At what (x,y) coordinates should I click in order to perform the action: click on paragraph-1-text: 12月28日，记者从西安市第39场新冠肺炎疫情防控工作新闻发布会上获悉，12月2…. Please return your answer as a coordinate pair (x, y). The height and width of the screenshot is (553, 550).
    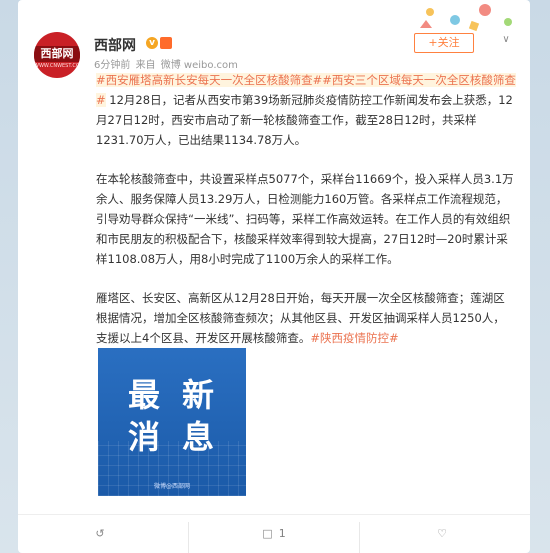
    Looking at the image, I should click on (304, 120).